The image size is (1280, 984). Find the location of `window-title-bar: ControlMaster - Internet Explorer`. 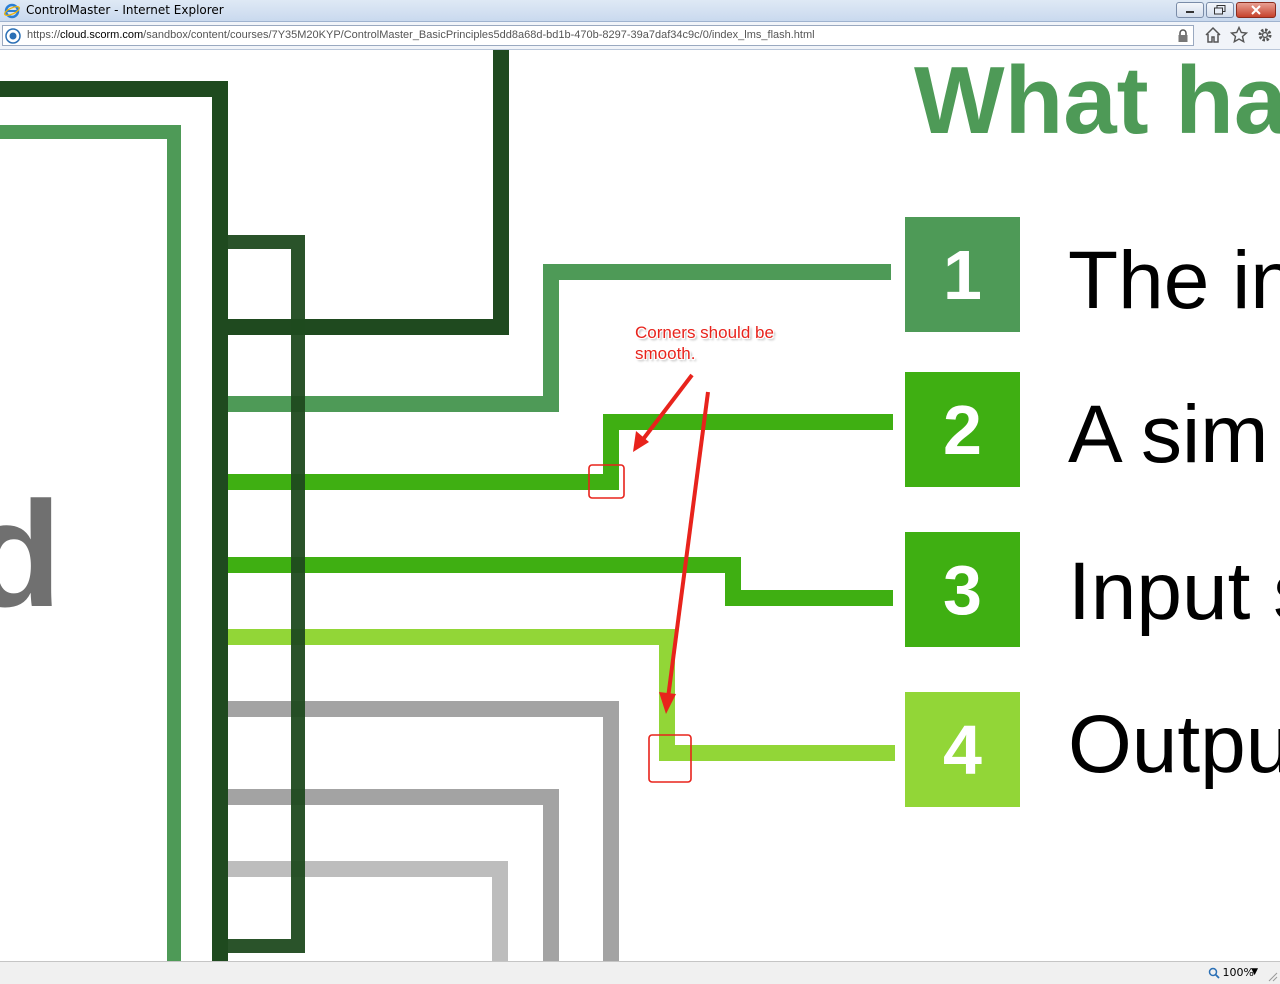

window-title-bar: ControlMaster - Internet Explorer is located at coordinates (640, 11).